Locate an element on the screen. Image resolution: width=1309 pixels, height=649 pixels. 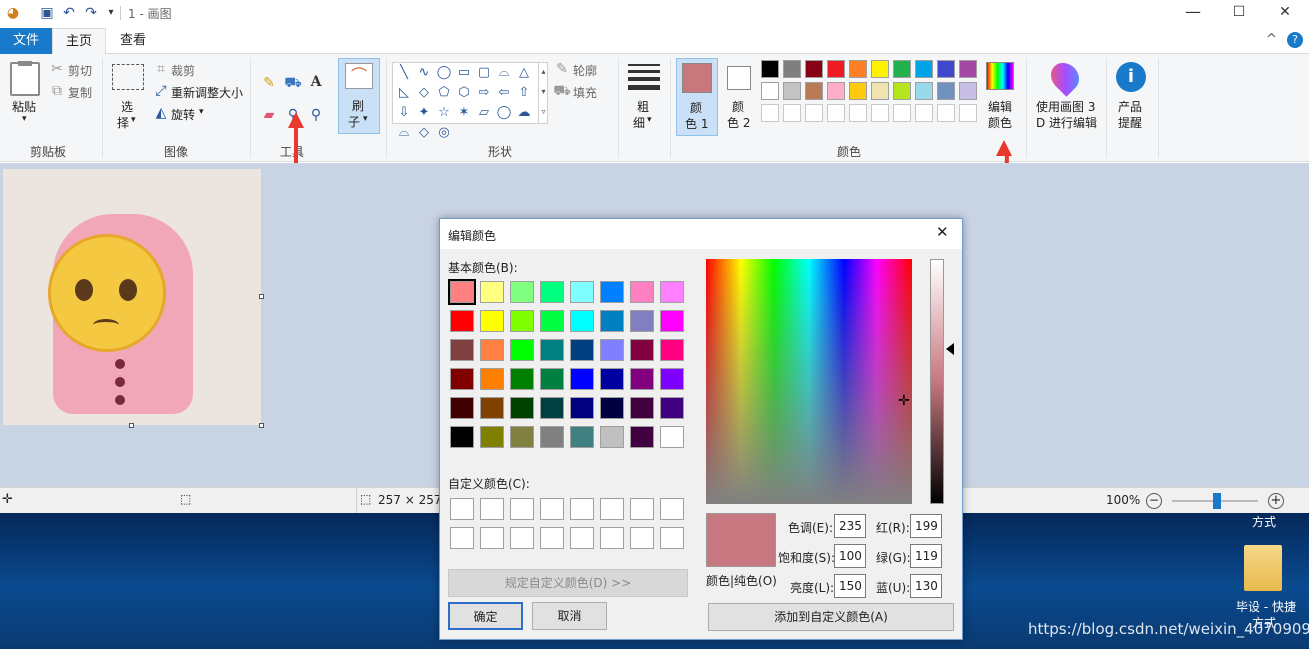
rotate-label: 旋转 is located at coordinates (183, 114).